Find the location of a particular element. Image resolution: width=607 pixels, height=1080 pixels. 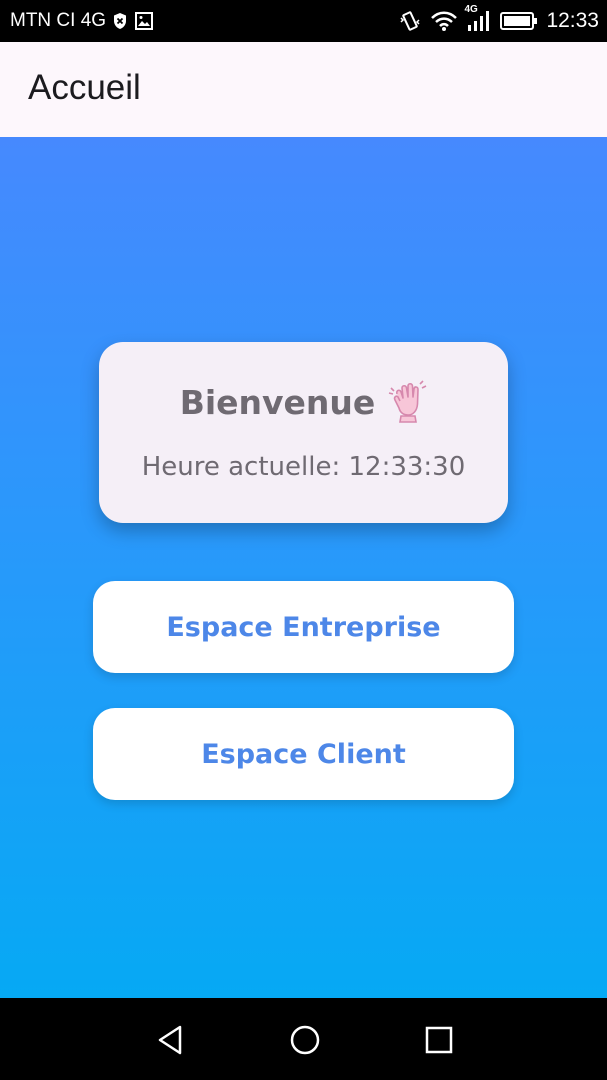

network-type-badge: 4G is located at coordinates (471, 9).